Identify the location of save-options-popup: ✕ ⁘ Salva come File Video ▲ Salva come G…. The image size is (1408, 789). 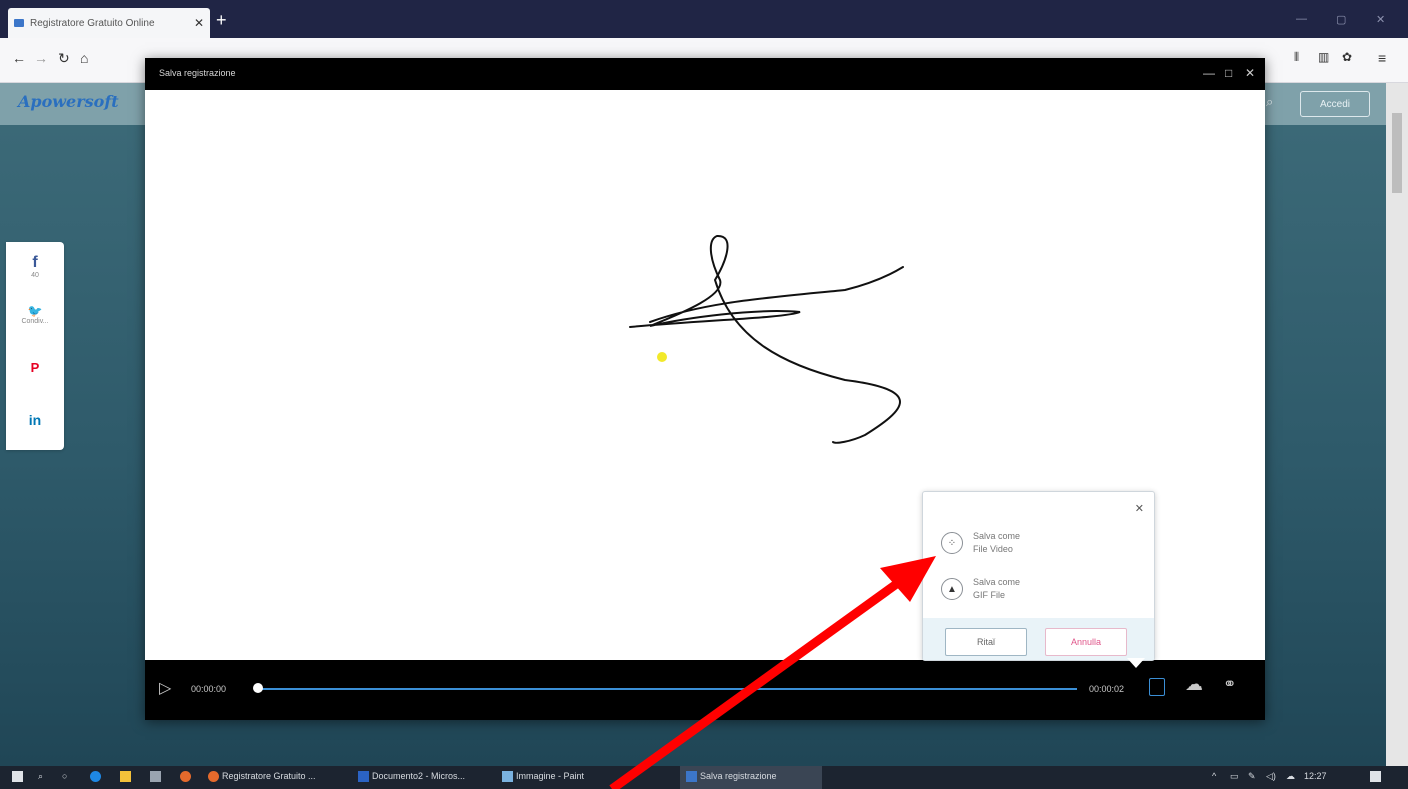
(1038, 576).